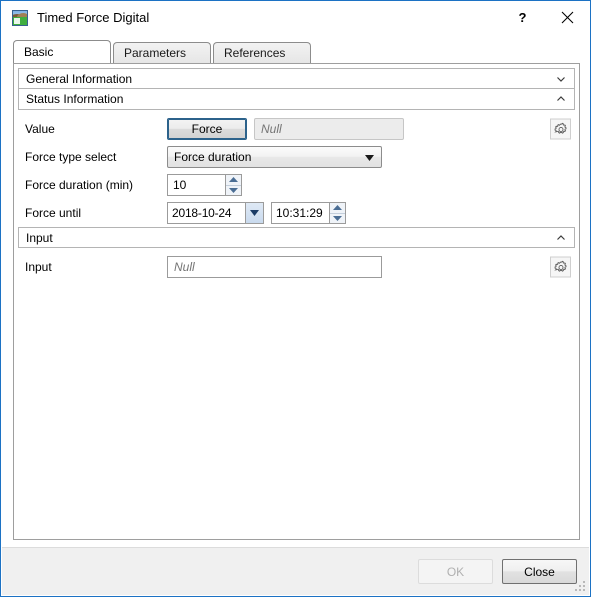 Image resolution: width=591 pixels, height=597 pixels. Describe the element at coordinates (79, 78) in the screenshot. I see `group-title-general-information: General Information` at that location.